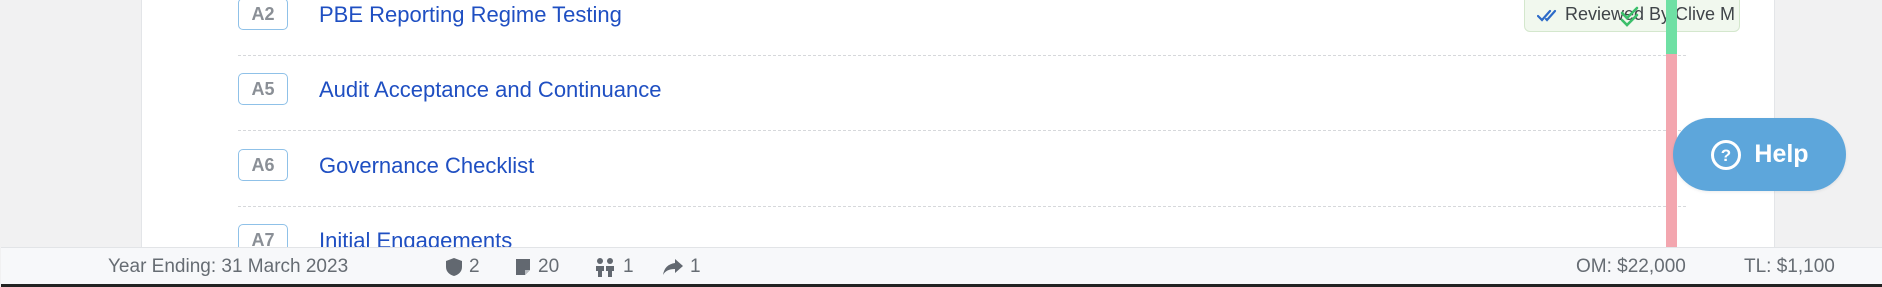 Image resolution: width=1882 pixels, height=287 pixels. I want to click on question-circle-icon: ?, so click(1726, 154).